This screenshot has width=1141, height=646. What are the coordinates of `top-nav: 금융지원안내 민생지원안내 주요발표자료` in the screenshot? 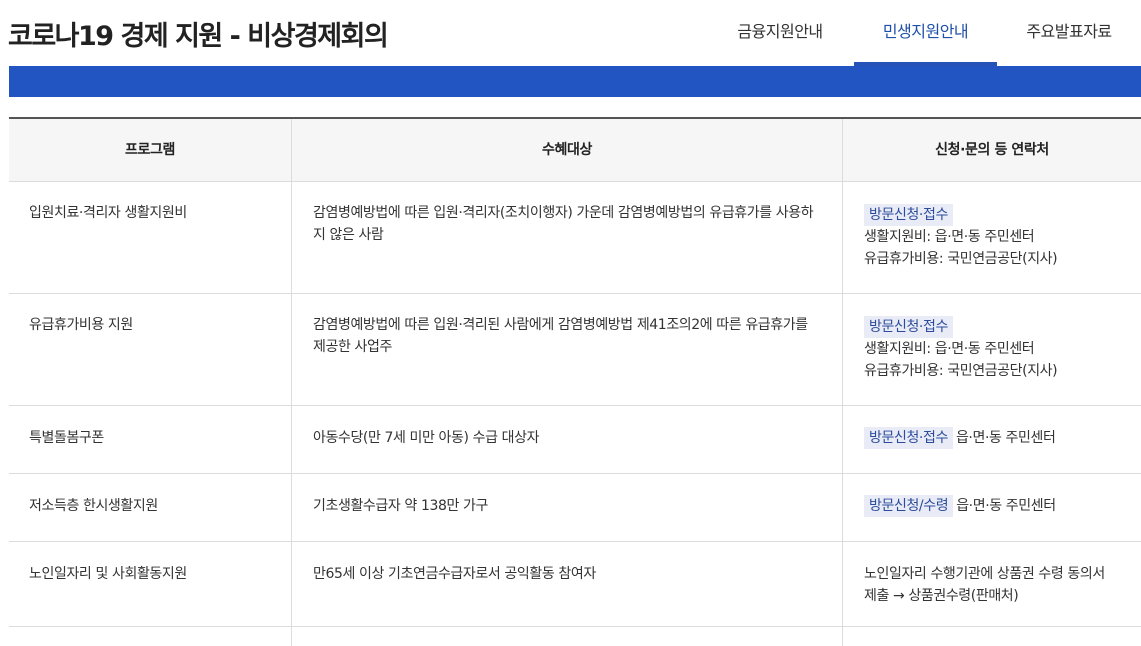 It's located at (923, 33).